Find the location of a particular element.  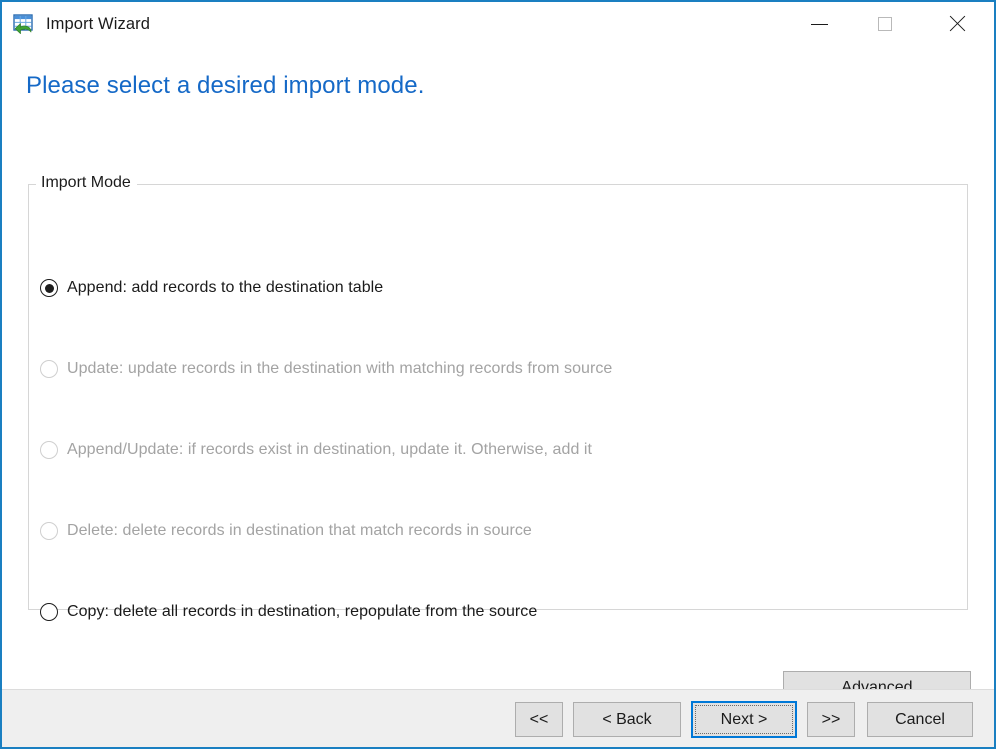

footer-button-bar: << < Back Next > >> Cancel is located at coordinates (744, 719).